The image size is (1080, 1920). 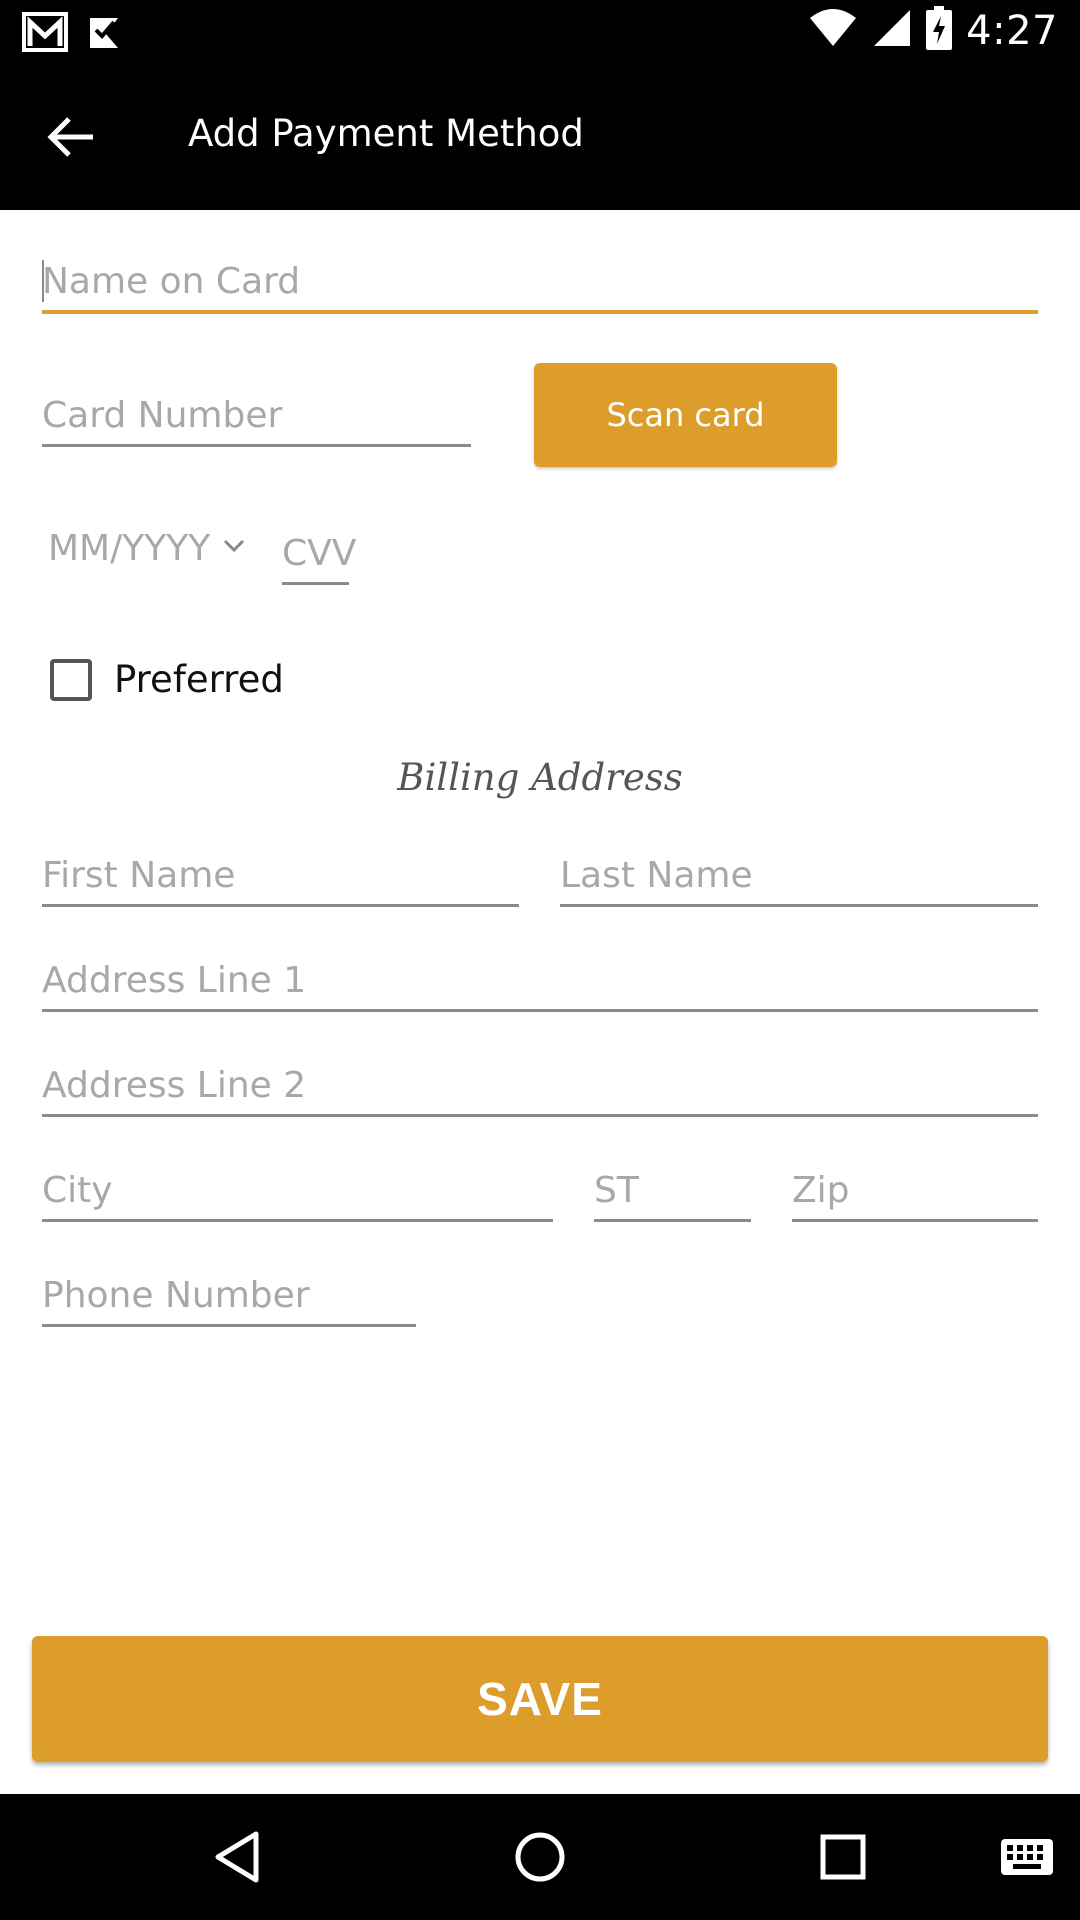 I want to click on gmail-icon, so click(x=45, y=34).